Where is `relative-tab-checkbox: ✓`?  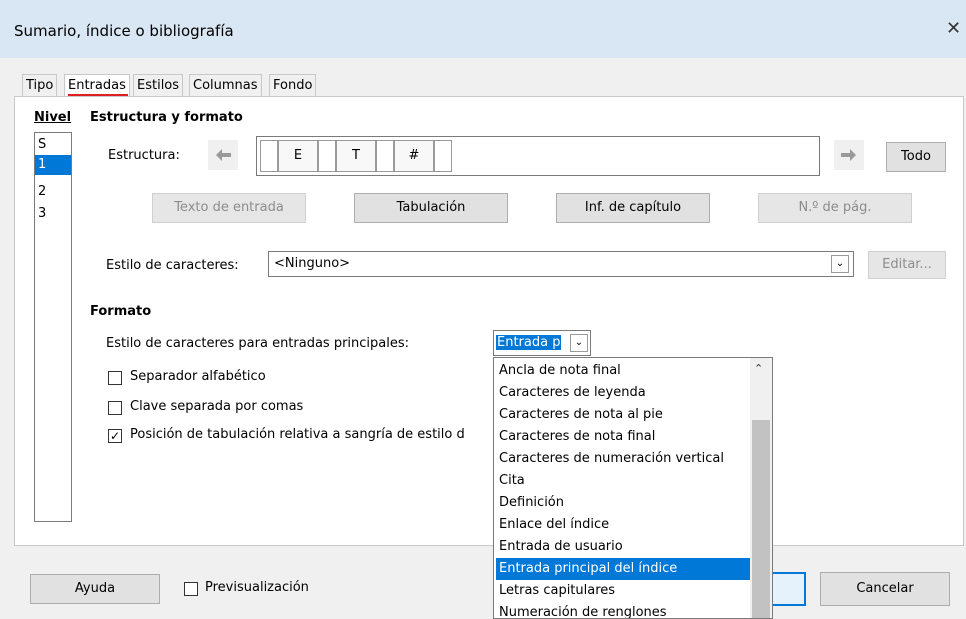 relative-tab-checkbox: ✓ is located at coordinates (115, 436).